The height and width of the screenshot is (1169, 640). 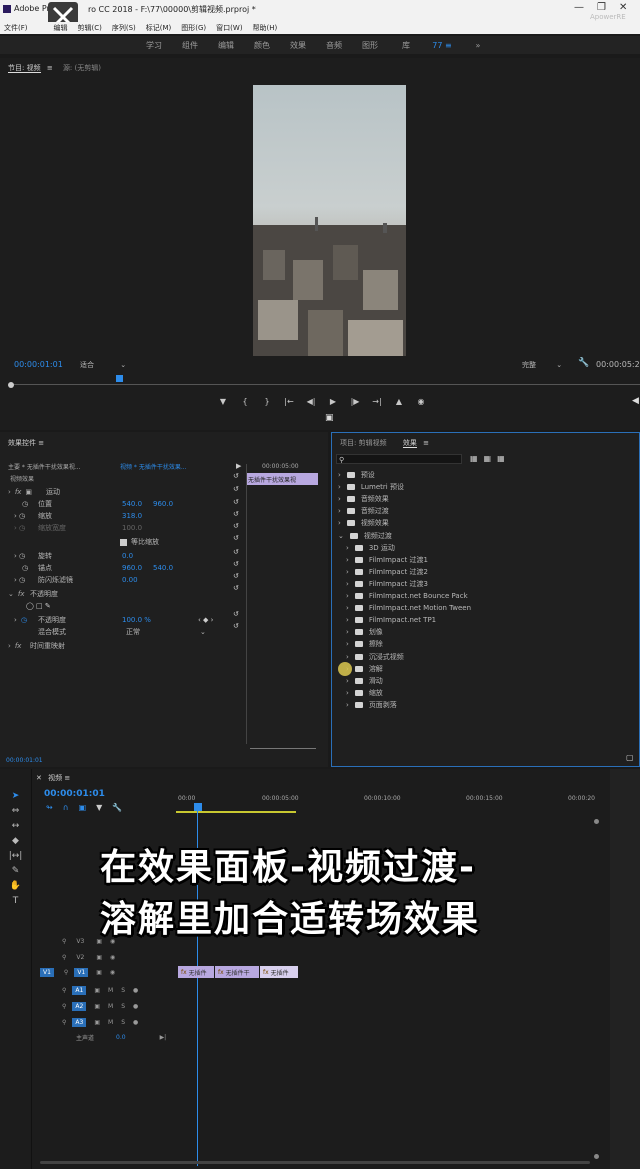 What do you see at coordinates (61, 28) in the screenshot?
I see `menu-edit: 编辑` at bounding box center [61, 28].